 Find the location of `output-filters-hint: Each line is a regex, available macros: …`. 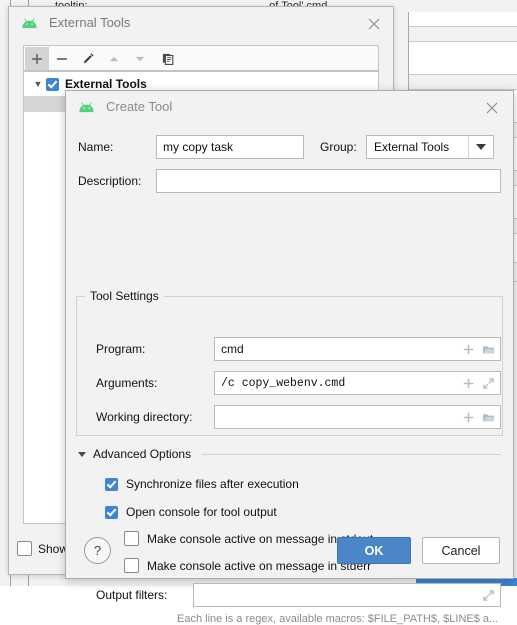

output-filters-hint: Each line is a regex, available macros: … is located at coordinates (338, 619).